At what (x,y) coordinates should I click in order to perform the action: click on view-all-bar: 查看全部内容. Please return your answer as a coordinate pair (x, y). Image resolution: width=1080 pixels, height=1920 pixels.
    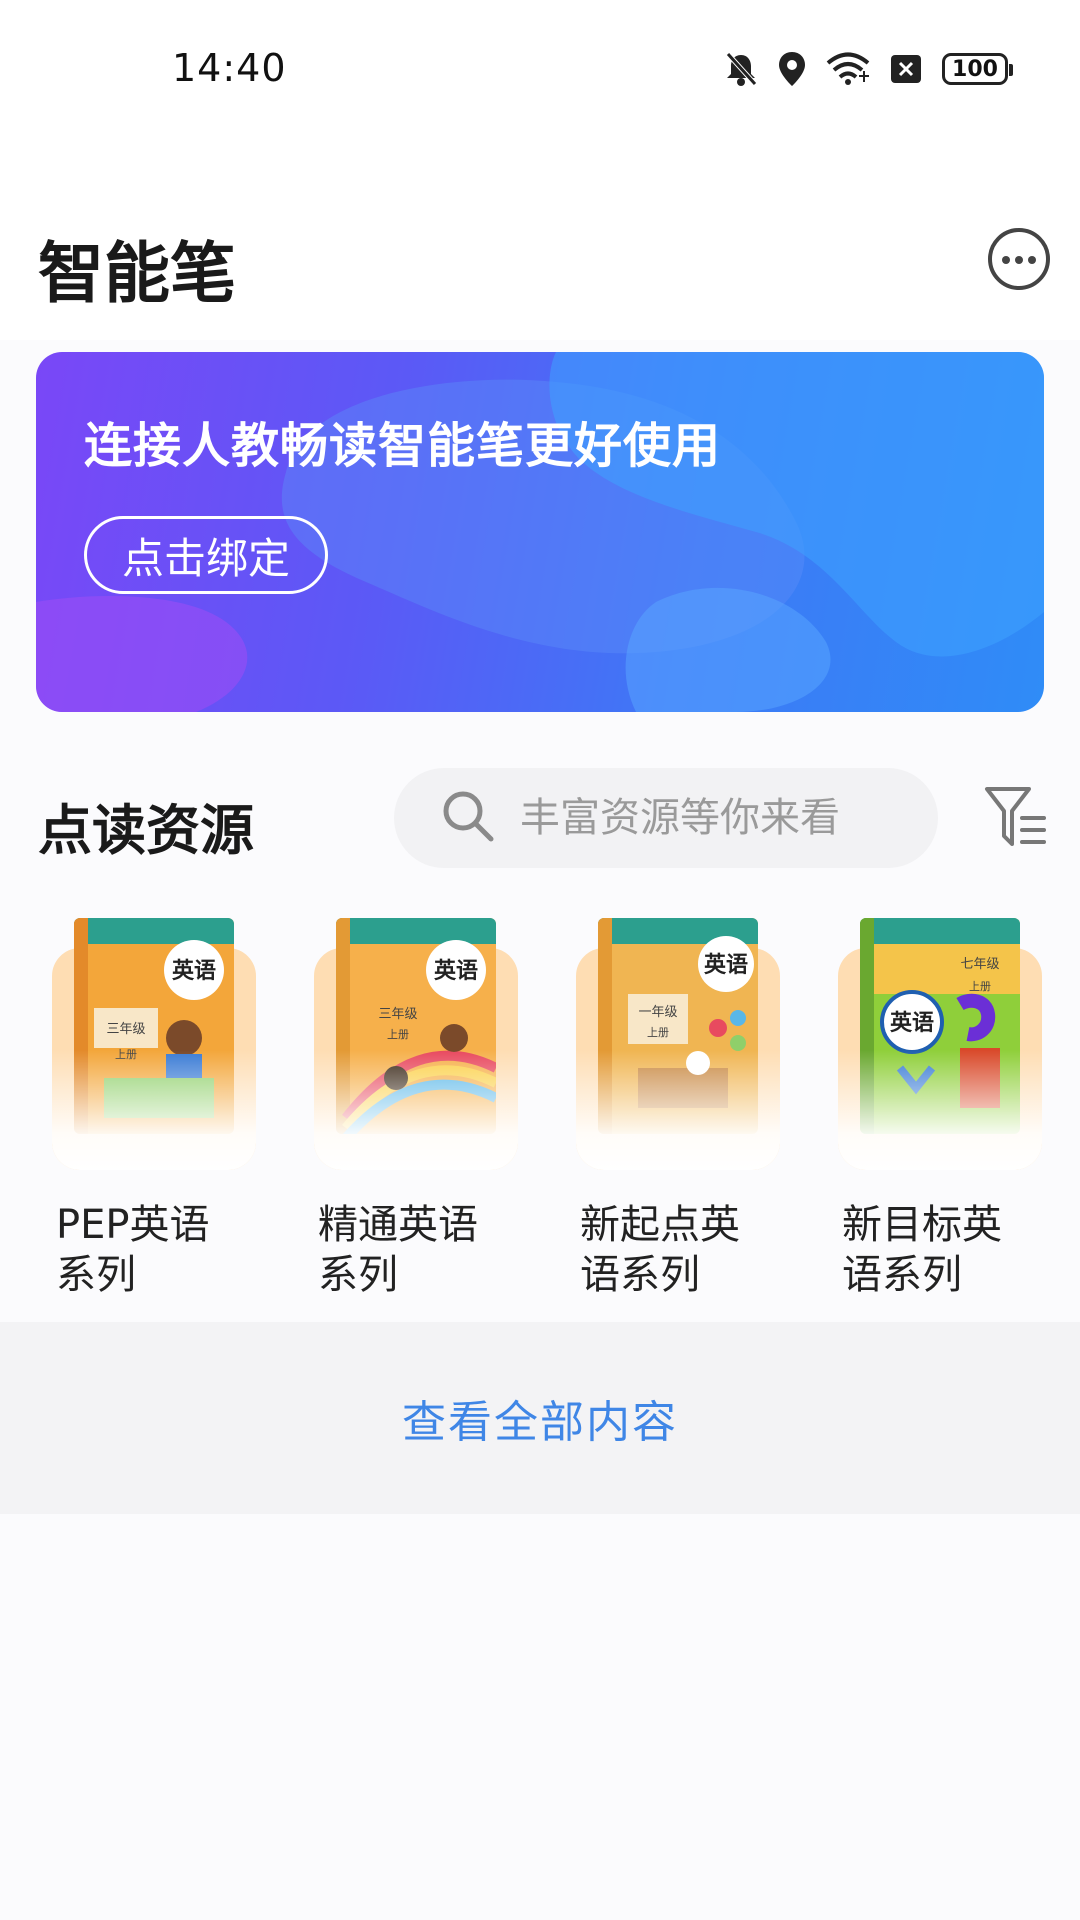
    Looking at the image, I should click on (540, 1418).